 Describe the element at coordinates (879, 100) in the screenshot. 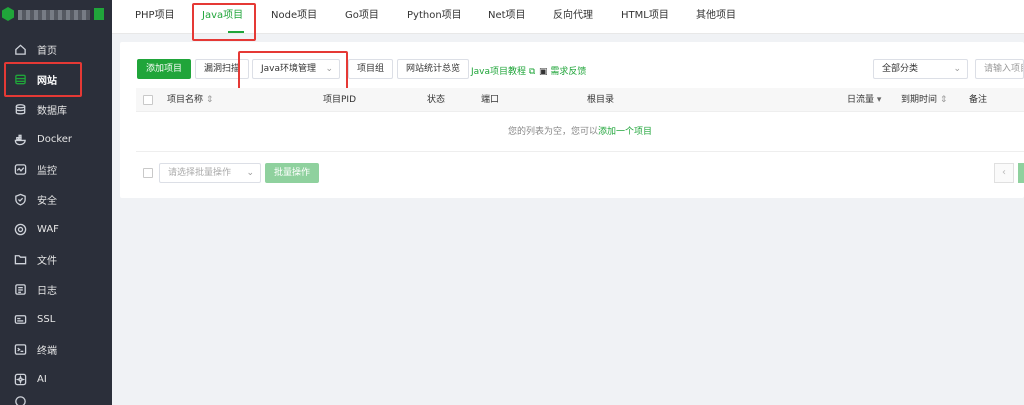

I see `sort-down-icon: ▾` at that location.